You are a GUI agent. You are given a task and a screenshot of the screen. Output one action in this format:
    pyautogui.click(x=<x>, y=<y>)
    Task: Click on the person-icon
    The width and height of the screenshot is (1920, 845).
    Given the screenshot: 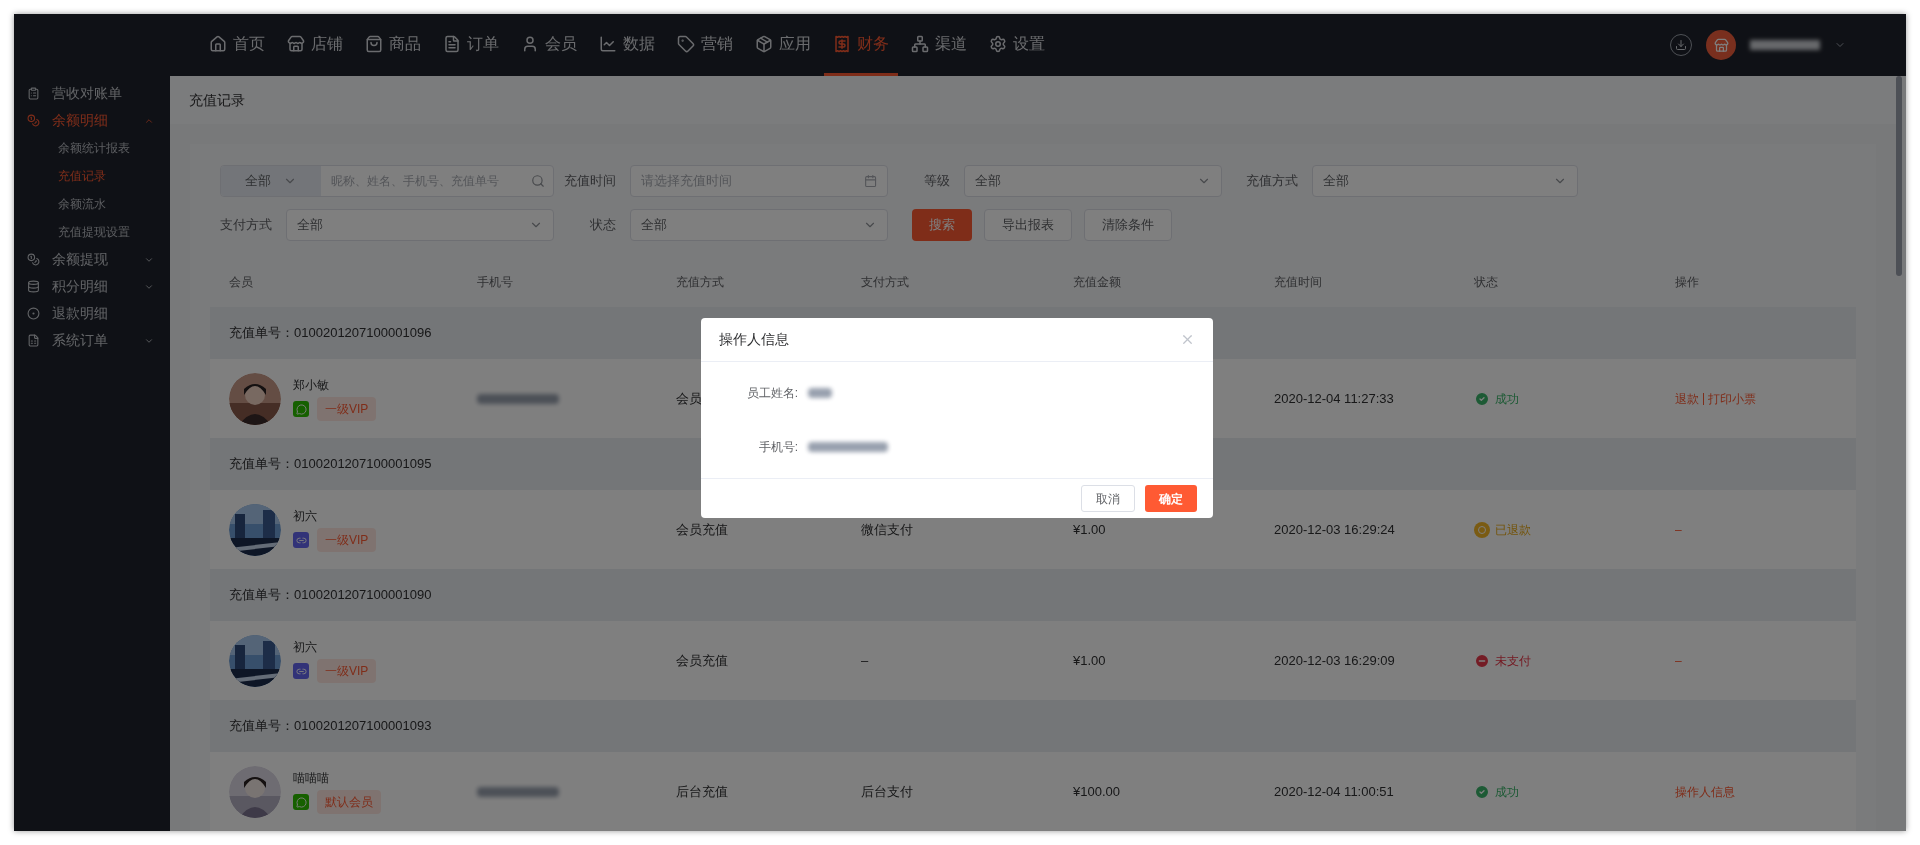 What is the action you would take?
    pyautogui.click(x=530, y=43)
    